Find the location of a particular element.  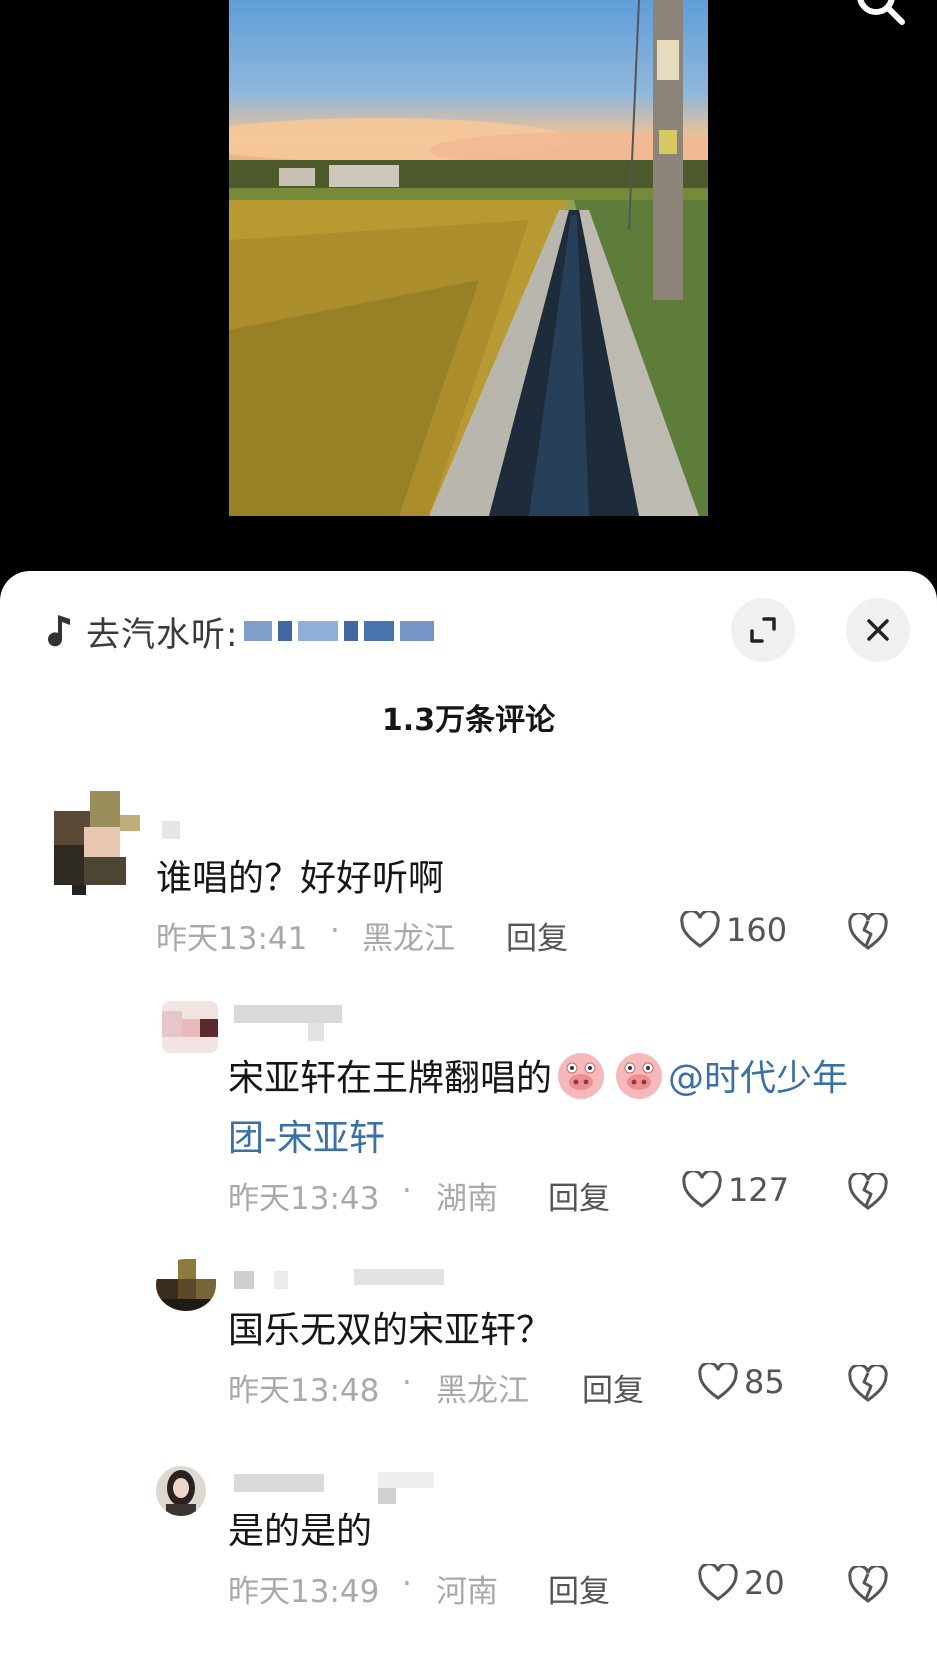

comment-location: 湖南 is located at coordinates (467, 1199).